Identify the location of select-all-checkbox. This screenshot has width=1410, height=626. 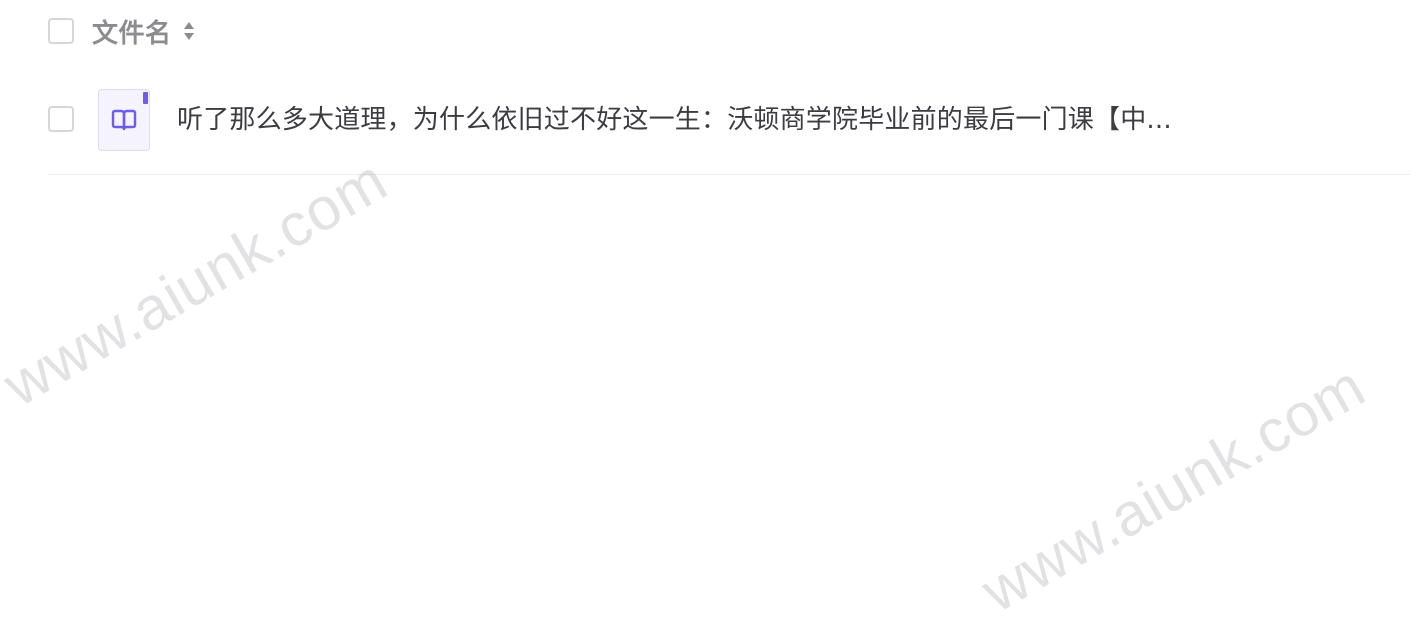
(61, 31).